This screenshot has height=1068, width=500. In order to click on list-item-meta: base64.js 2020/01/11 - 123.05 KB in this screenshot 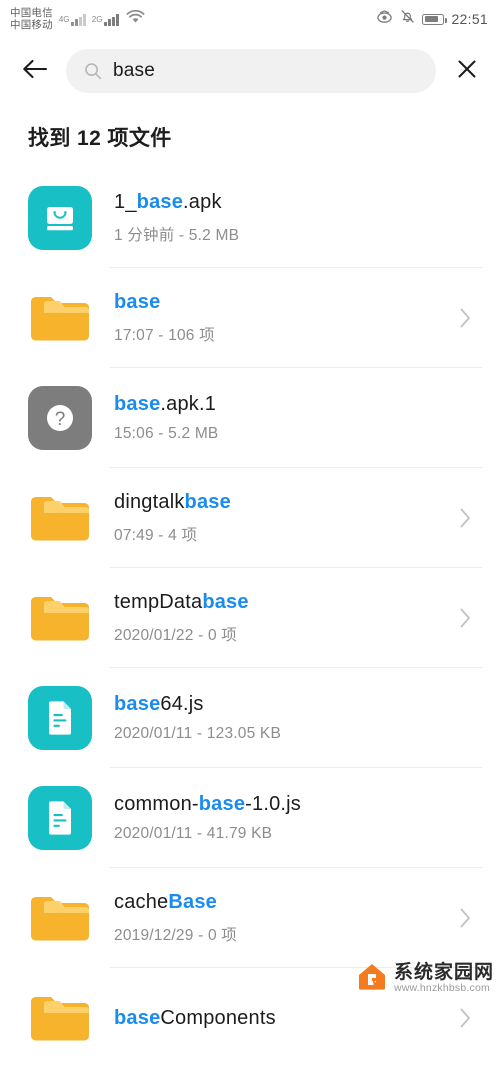, I will do `click(283, 718)`.